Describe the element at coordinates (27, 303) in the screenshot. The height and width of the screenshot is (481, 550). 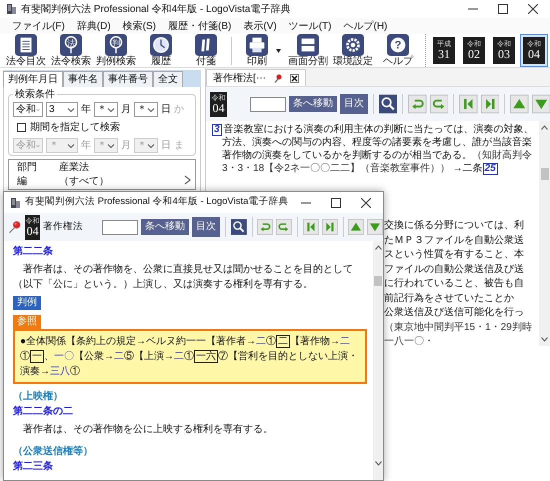
I see `case-label: 判例` at that location.